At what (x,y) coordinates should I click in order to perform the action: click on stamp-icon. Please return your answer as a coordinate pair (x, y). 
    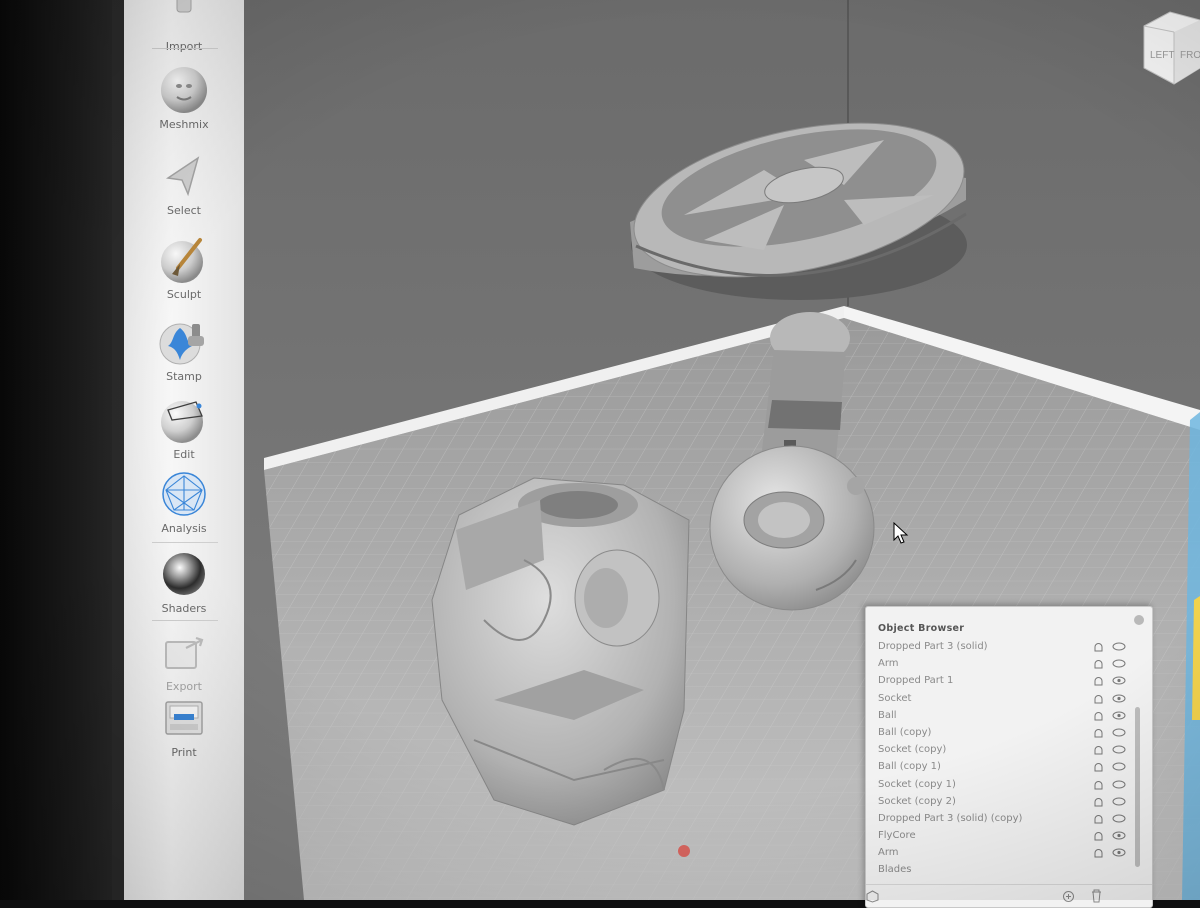
    Looking at the image, I should click on (181, 344).